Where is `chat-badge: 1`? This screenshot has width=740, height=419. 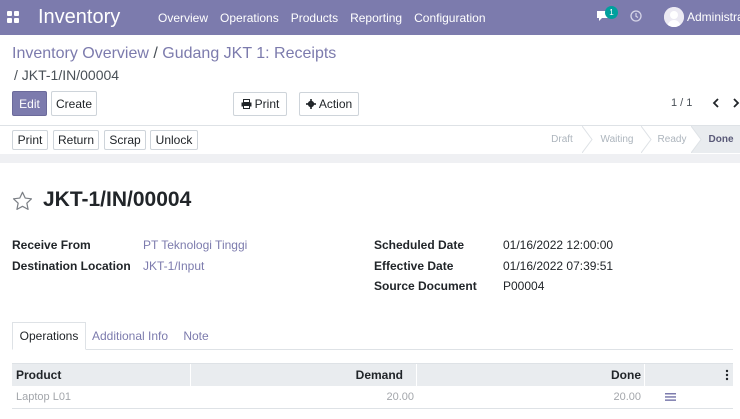
chat-badge: 1 is located at coordinates (611, 12).